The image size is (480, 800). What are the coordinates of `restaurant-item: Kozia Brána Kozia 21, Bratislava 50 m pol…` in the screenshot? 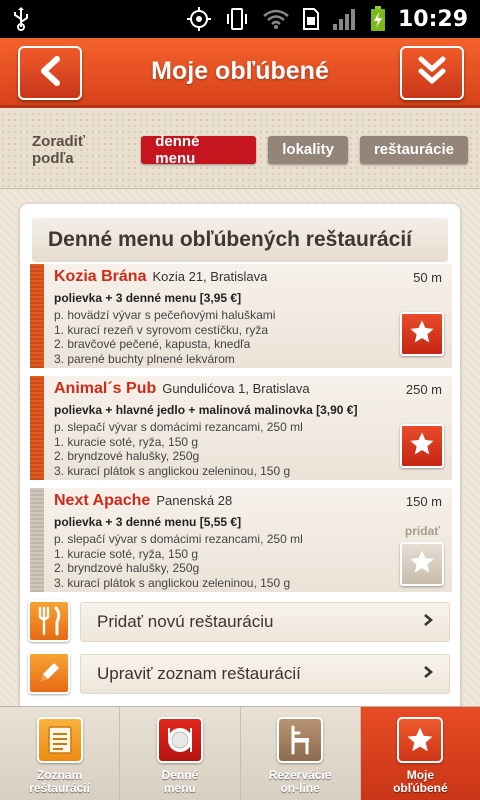 It's located at (241, 316).